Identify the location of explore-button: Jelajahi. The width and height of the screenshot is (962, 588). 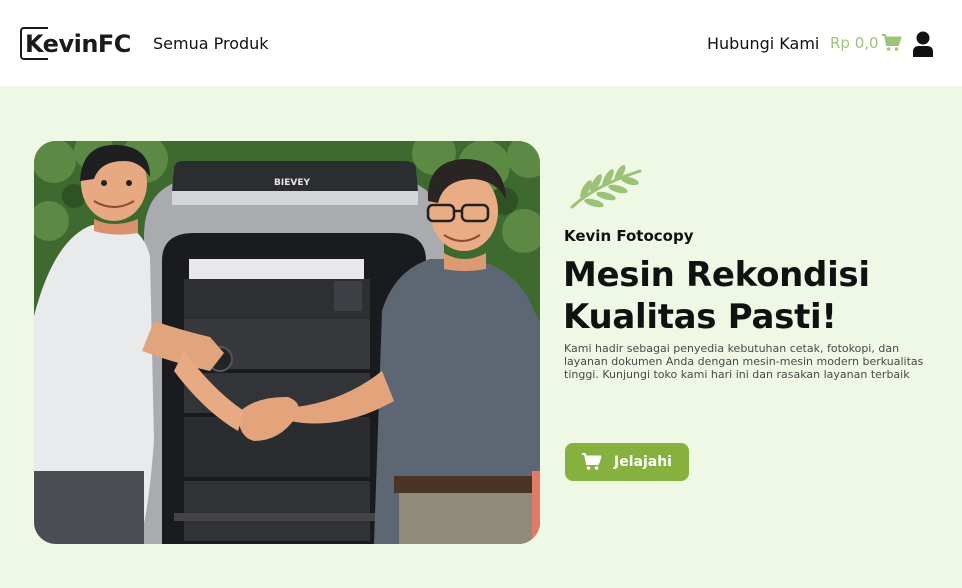
(627, 462).